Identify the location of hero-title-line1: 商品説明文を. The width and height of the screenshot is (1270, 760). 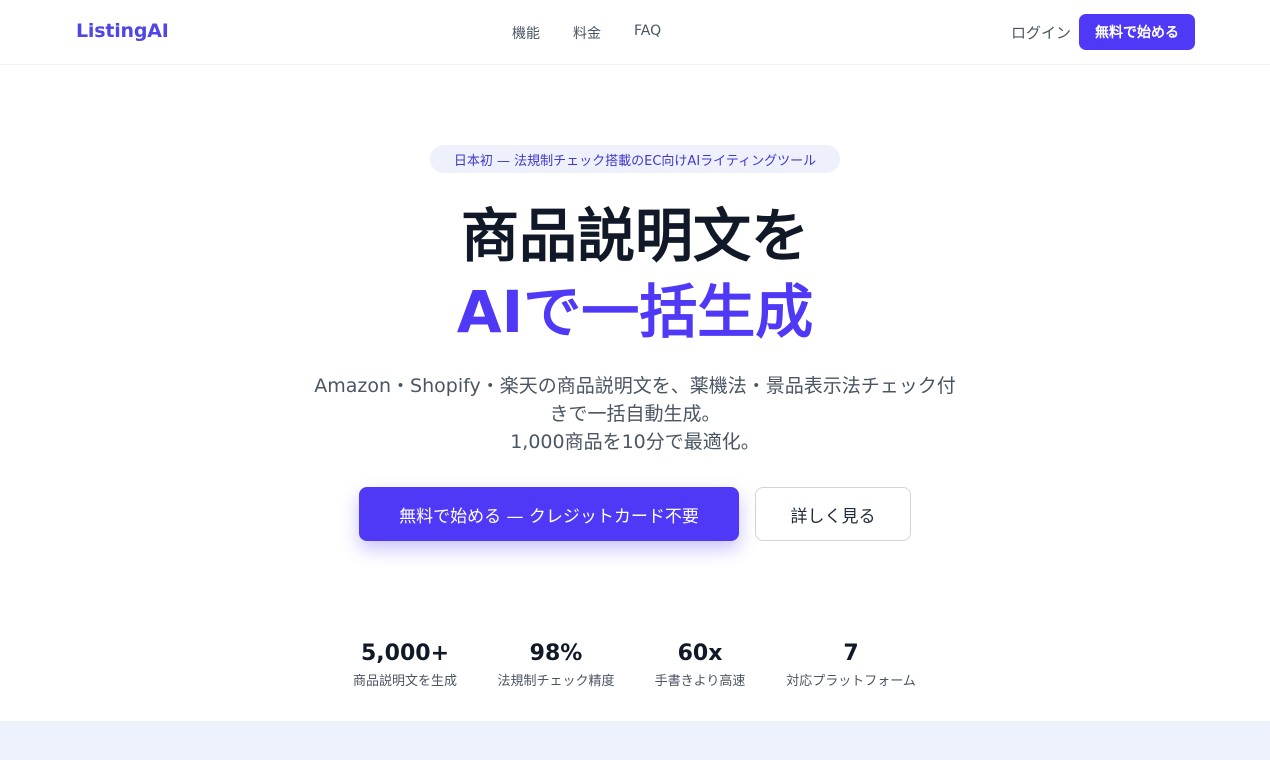
(634, 236).